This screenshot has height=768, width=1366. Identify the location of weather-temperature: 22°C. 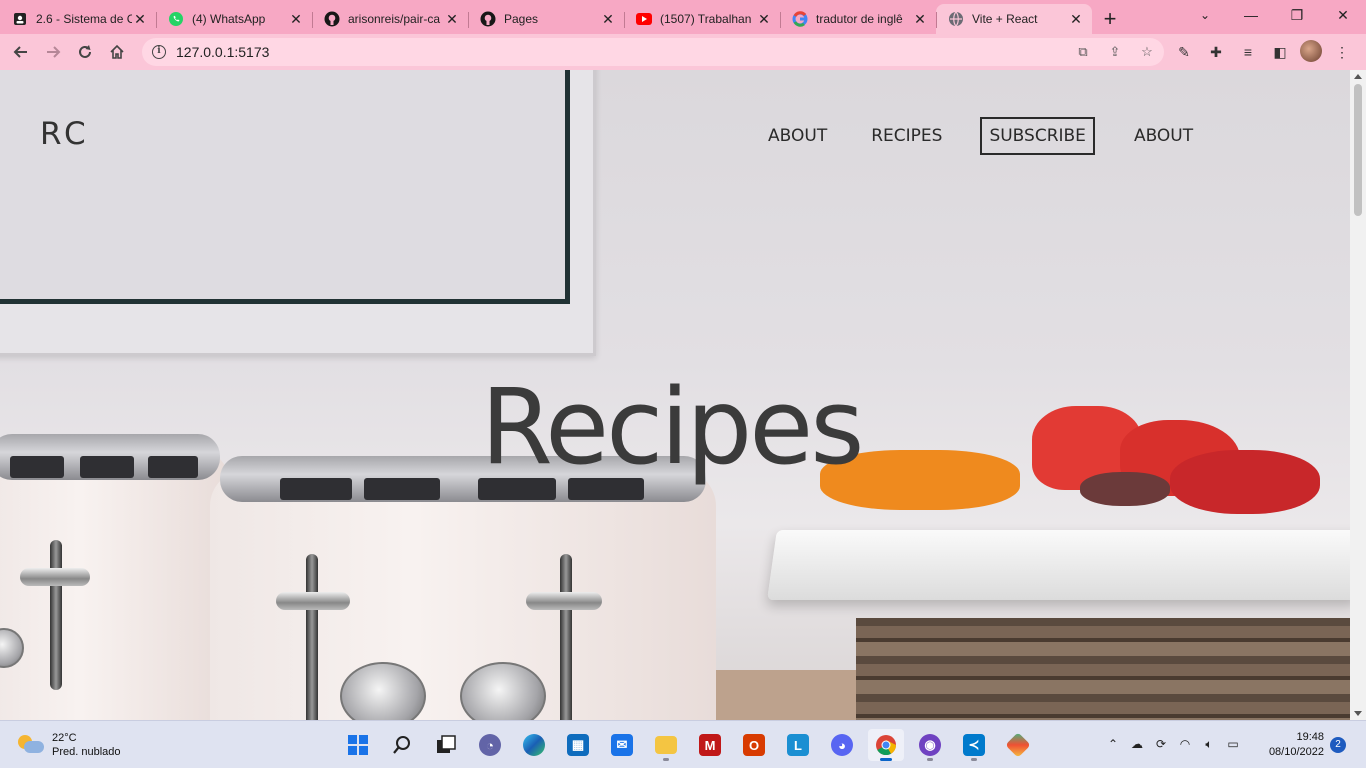
(64, 738).